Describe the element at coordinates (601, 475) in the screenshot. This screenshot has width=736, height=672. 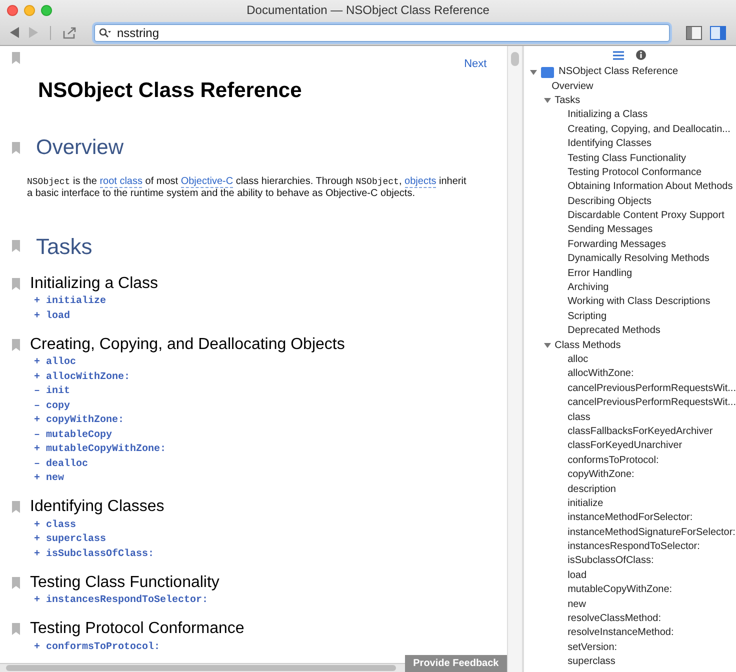
I see `outline-item: copyWithZone:` at that location.